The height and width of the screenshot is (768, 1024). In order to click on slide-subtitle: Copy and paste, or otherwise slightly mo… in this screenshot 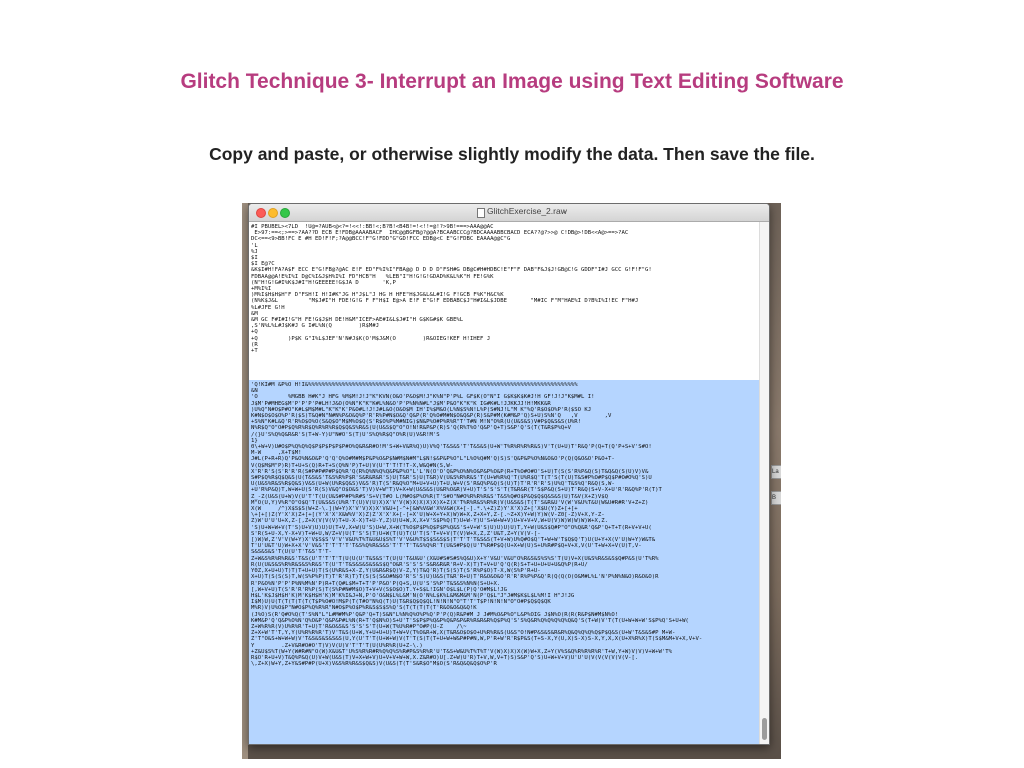, I will do `click(512, 154)`.